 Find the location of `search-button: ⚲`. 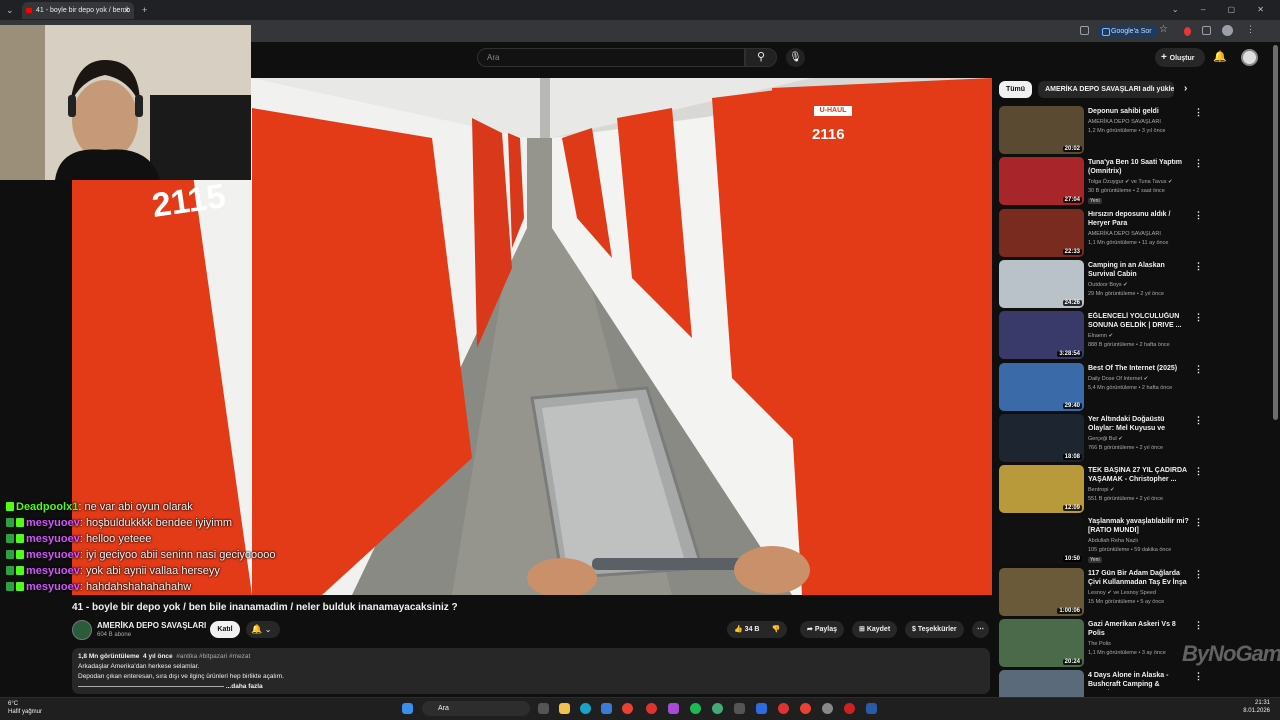

search-button: ⚲ is located at coordinates (761, 57).